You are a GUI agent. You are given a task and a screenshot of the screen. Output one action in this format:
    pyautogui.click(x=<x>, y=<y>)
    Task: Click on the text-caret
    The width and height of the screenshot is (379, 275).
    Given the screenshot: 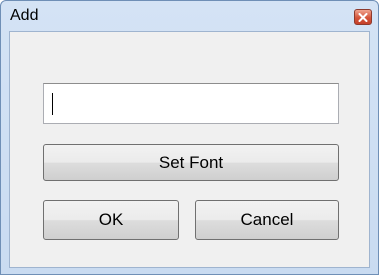 What is the action you would take?
    pyautogui.click(x=52, y=104)
    